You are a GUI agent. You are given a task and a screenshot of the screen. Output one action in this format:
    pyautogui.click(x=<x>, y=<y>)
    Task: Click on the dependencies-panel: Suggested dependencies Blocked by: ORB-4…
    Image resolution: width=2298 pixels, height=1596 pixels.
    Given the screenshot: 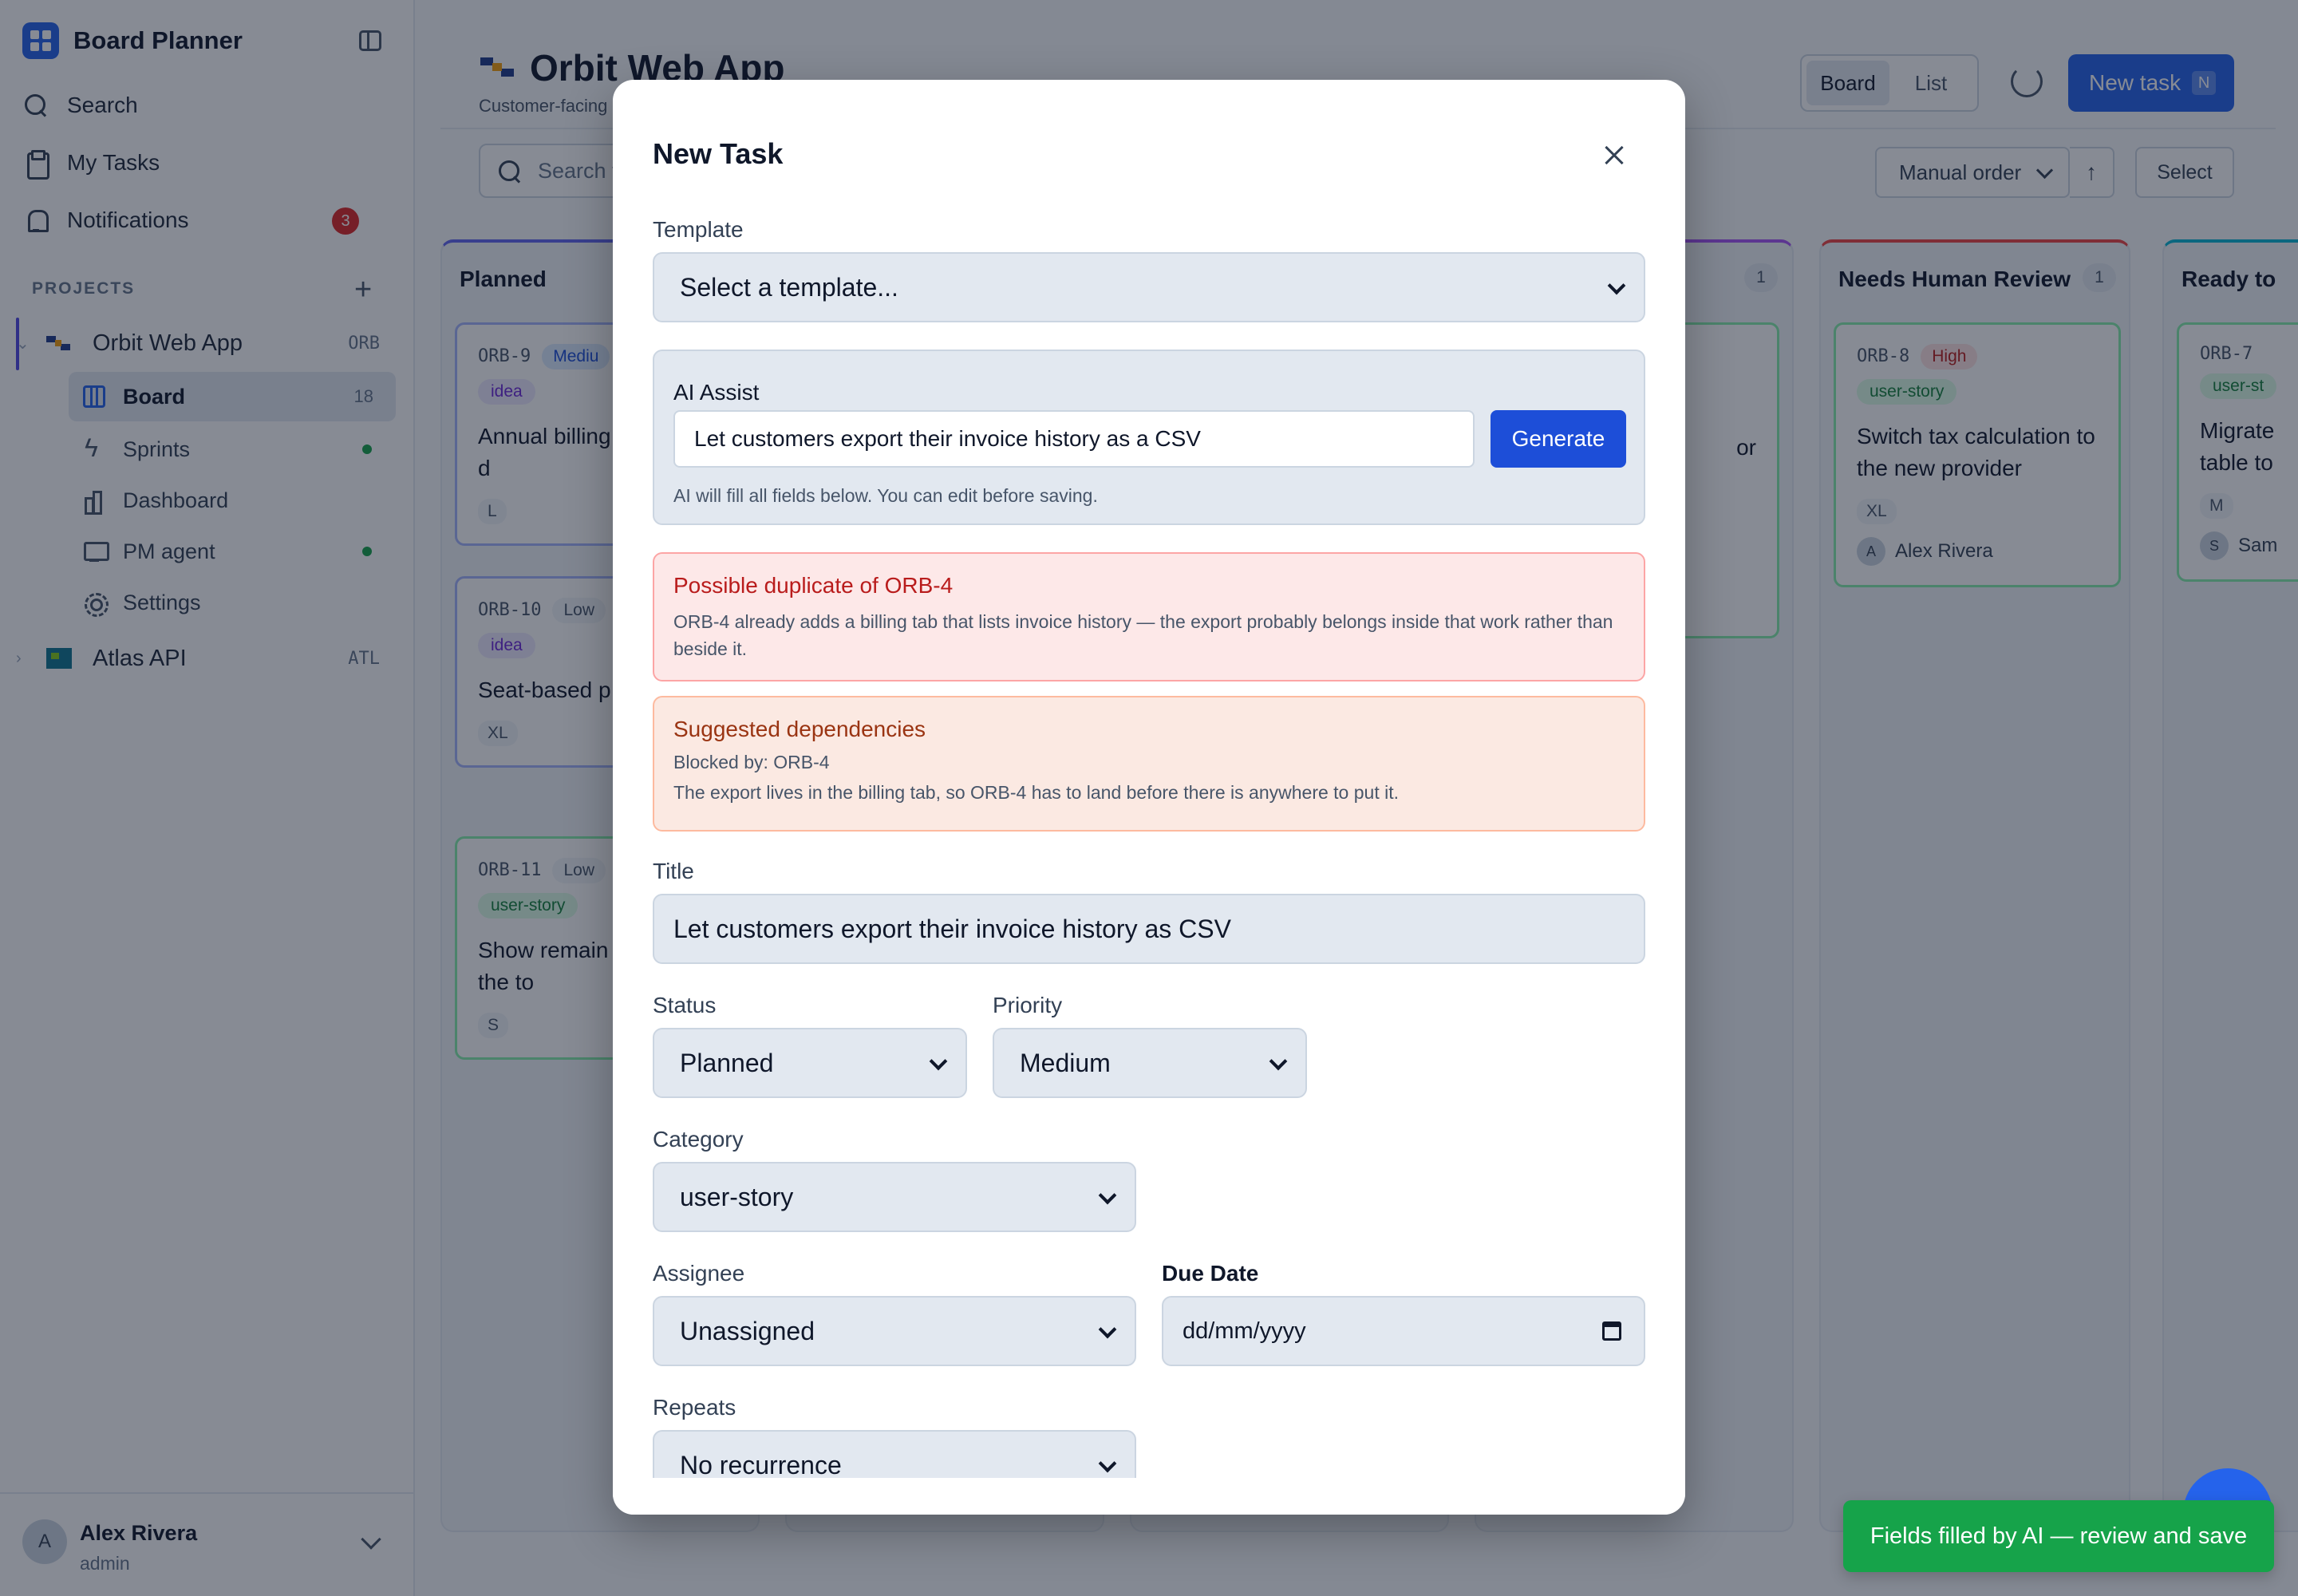 What is the action you would take?
    pyautogui.click(x=1149, y=764)
    